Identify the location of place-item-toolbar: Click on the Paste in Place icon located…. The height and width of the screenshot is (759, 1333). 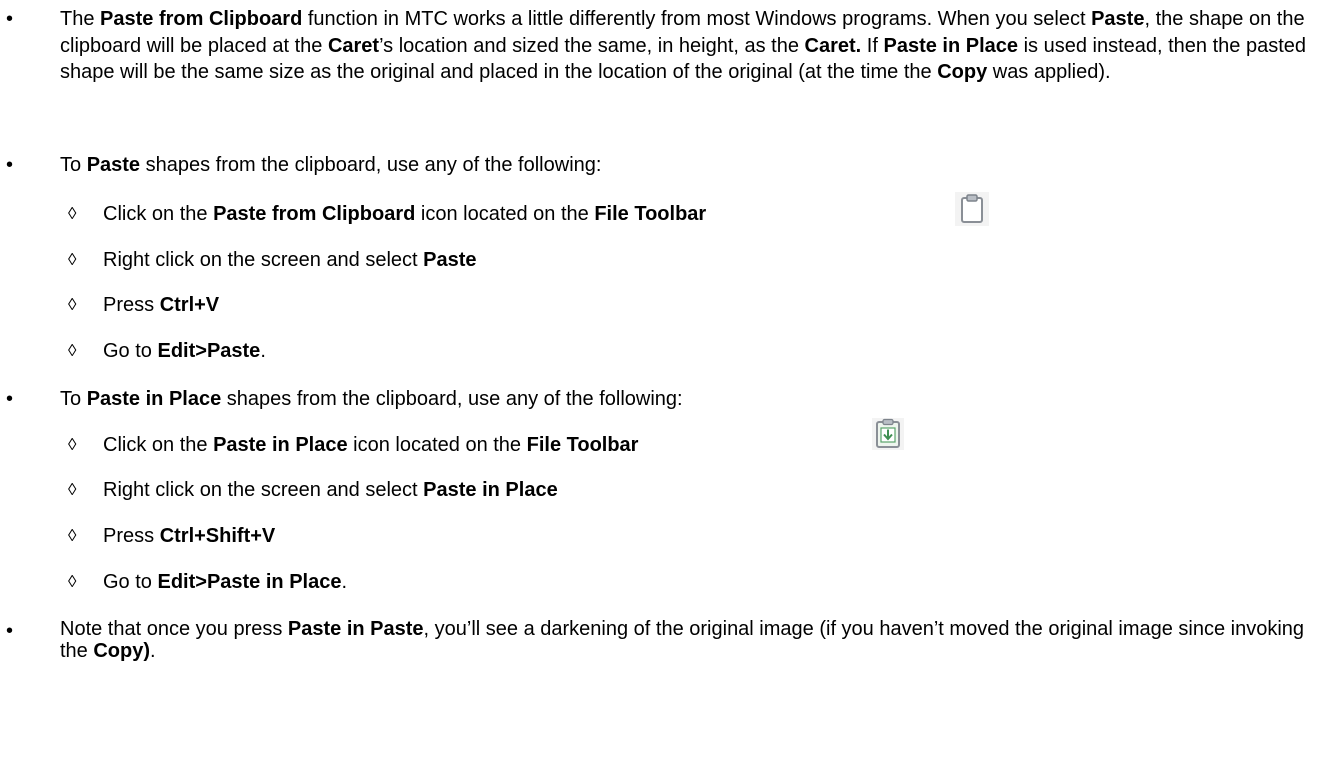
(370, 445).